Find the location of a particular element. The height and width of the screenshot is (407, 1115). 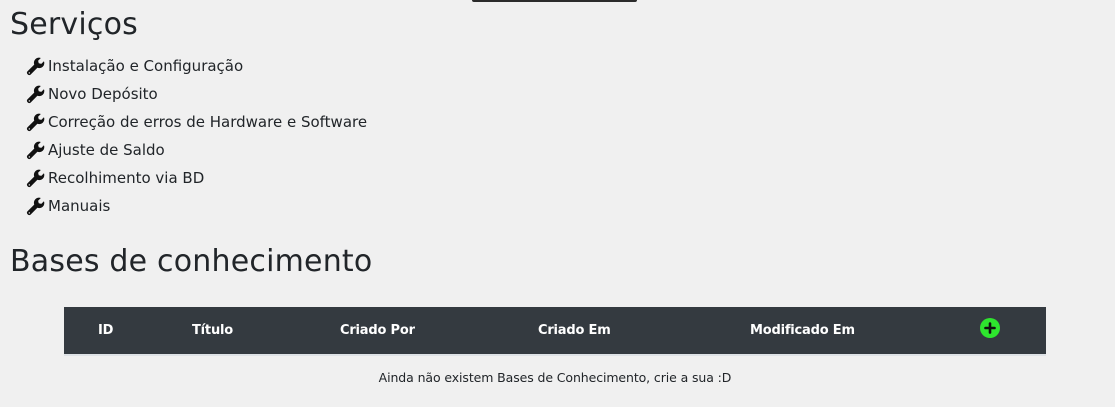

service-item-installation: Instalação e Configuração is located at coordinates (196, 66).